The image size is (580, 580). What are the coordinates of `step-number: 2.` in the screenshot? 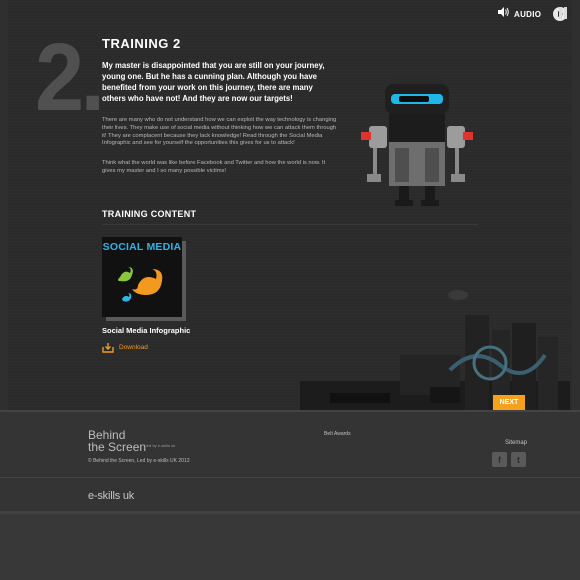 It's located at (70, 77).